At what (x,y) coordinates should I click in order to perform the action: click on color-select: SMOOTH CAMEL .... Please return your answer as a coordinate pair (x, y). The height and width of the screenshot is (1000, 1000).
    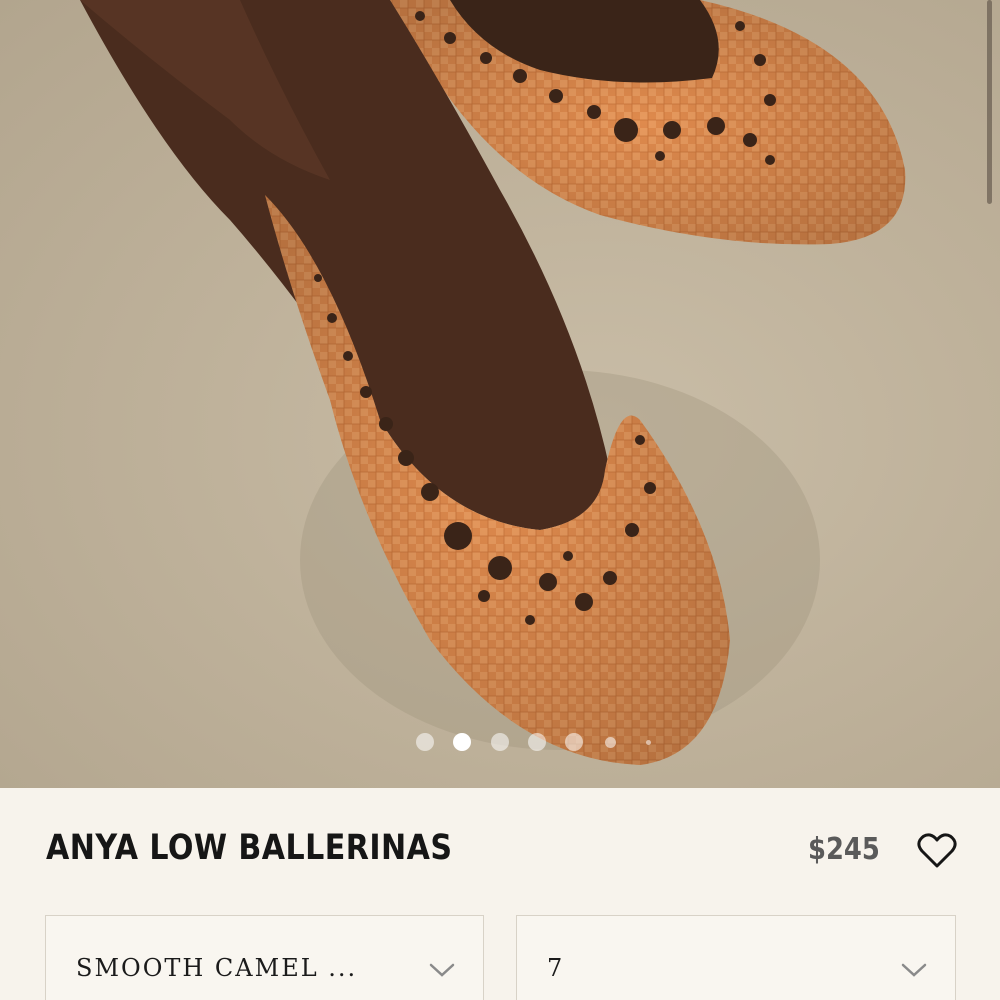
    Looking at the image, I should click on (264, 957).